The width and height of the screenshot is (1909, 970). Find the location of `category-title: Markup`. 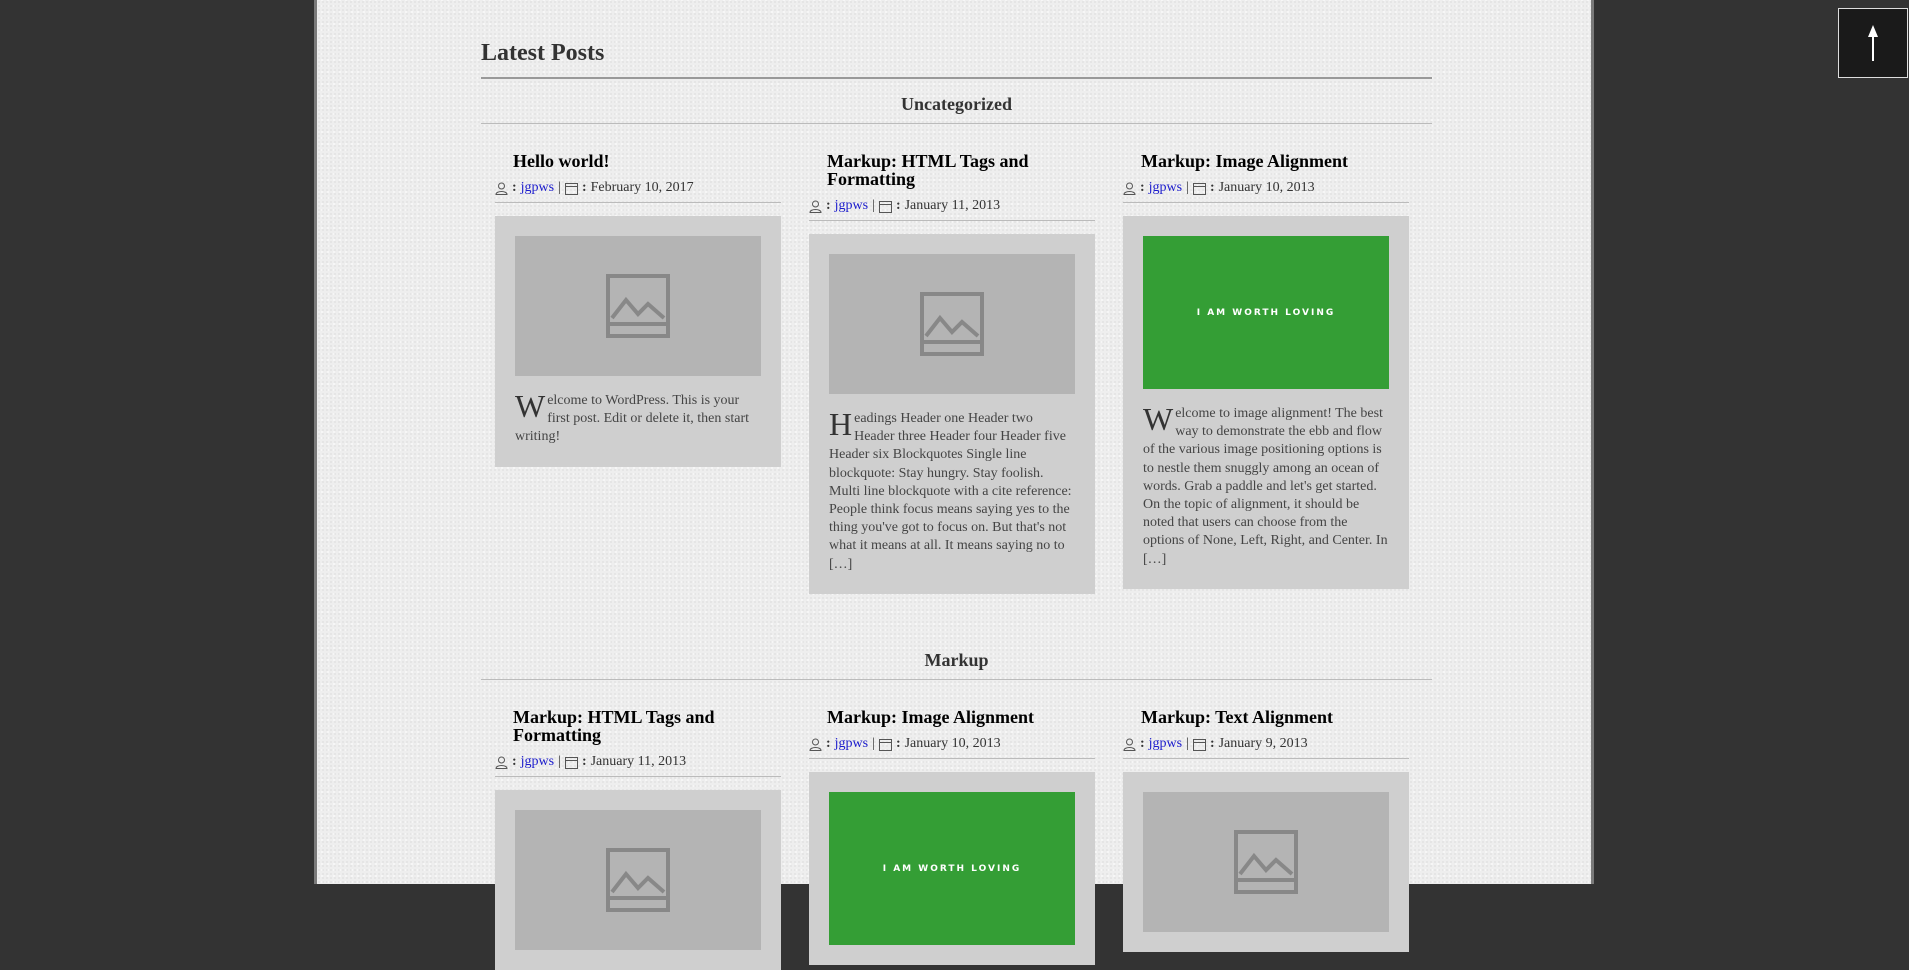

category-title: Markup is located at coordinates (956, 665).